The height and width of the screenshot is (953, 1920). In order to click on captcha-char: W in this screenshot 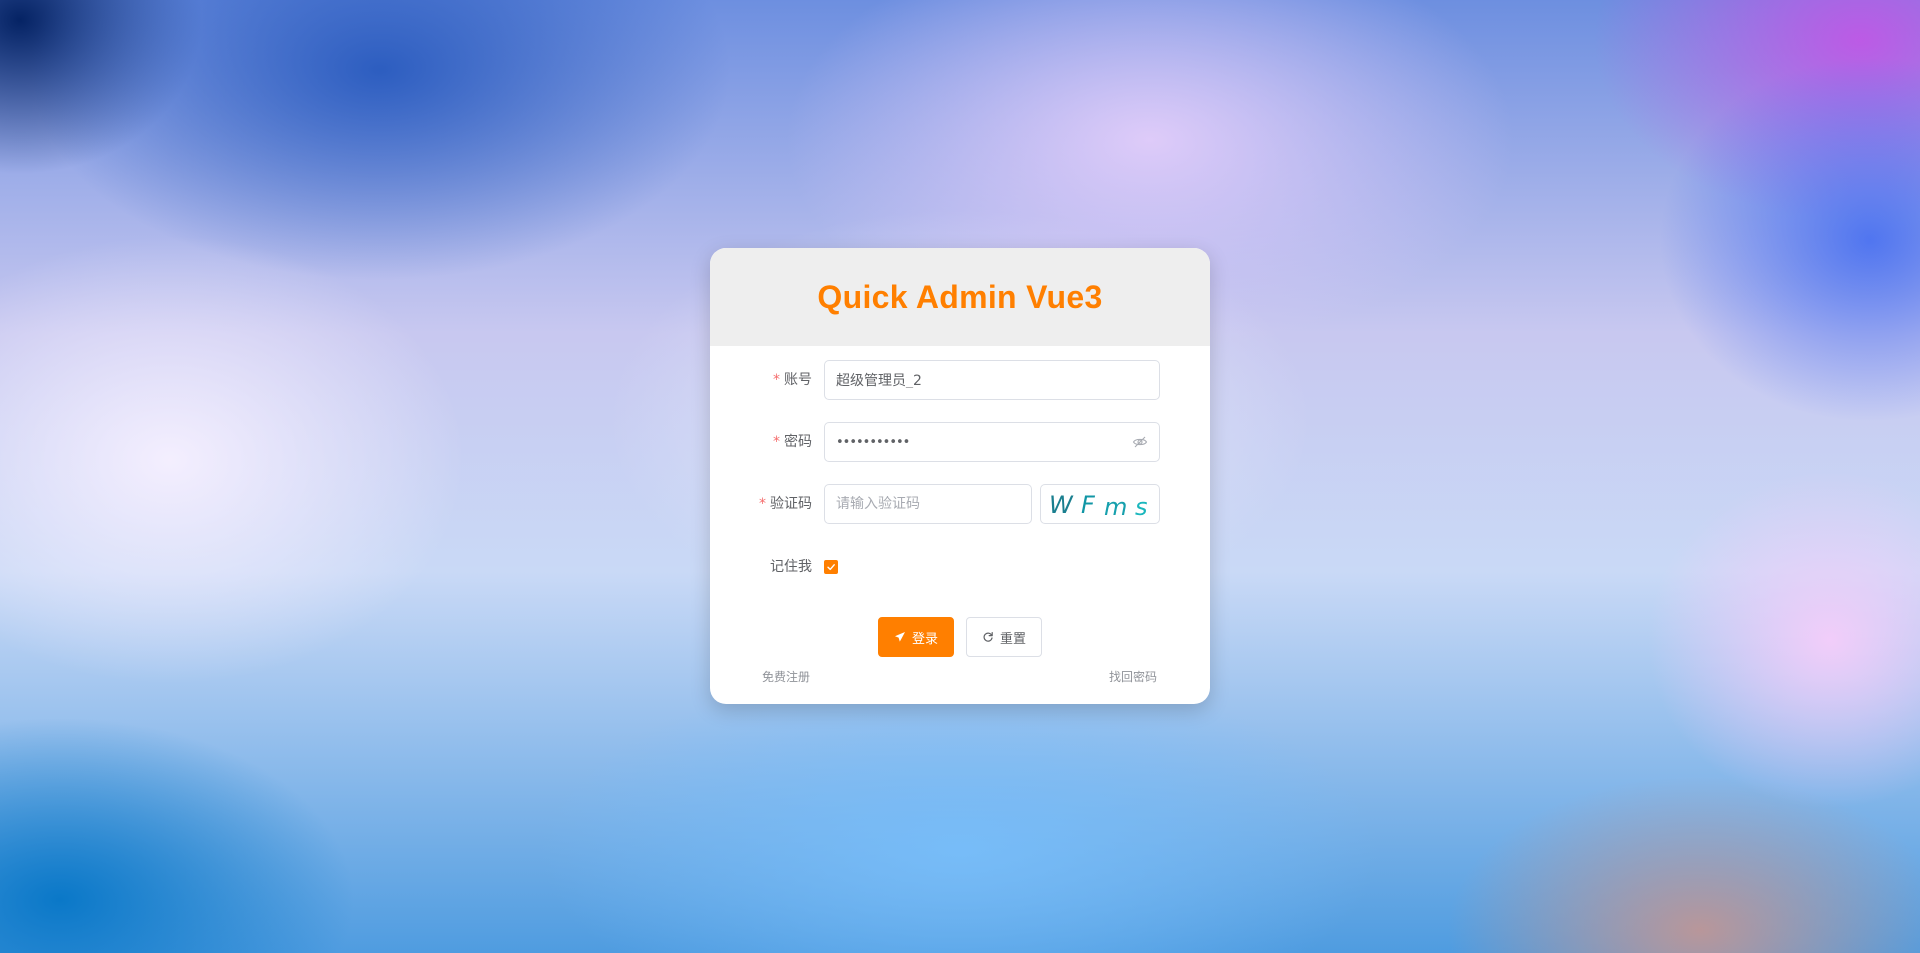, I will do `click(1061, 505)`.